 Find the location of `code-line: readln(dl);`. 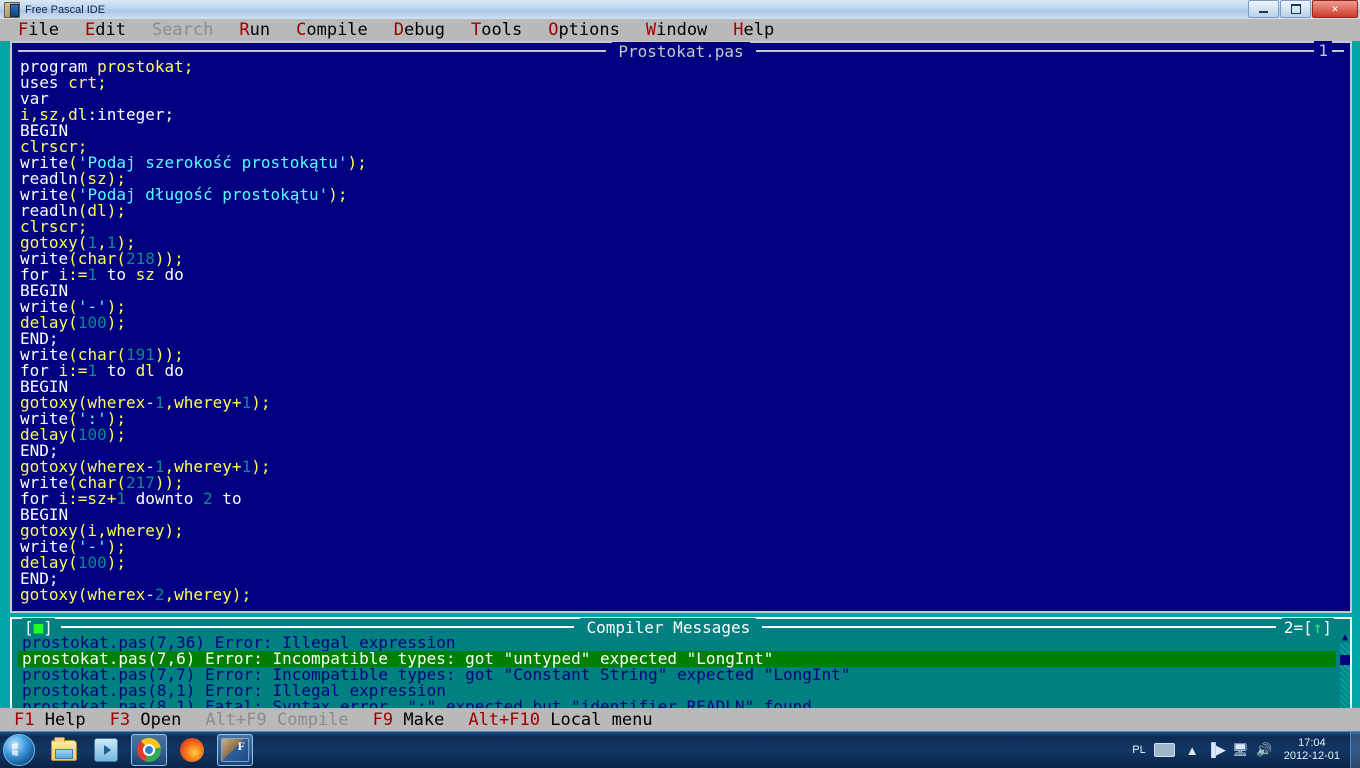

code-line: readln(dl); is located at coordinates (683, 211).